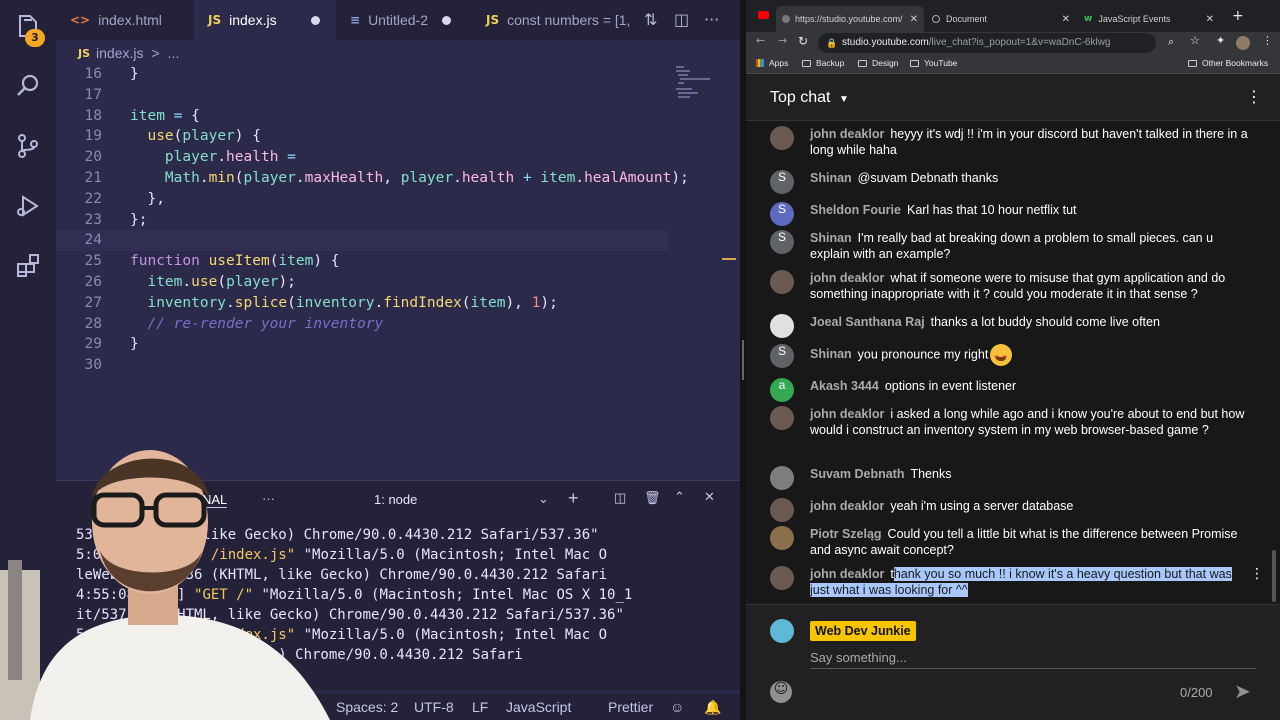 This screenshot has width=1280, height=720. What do you see at coordinates (711, 19) in the screenshot?
I see `more-actions-icon: ···` at bounding box center [711, 19].